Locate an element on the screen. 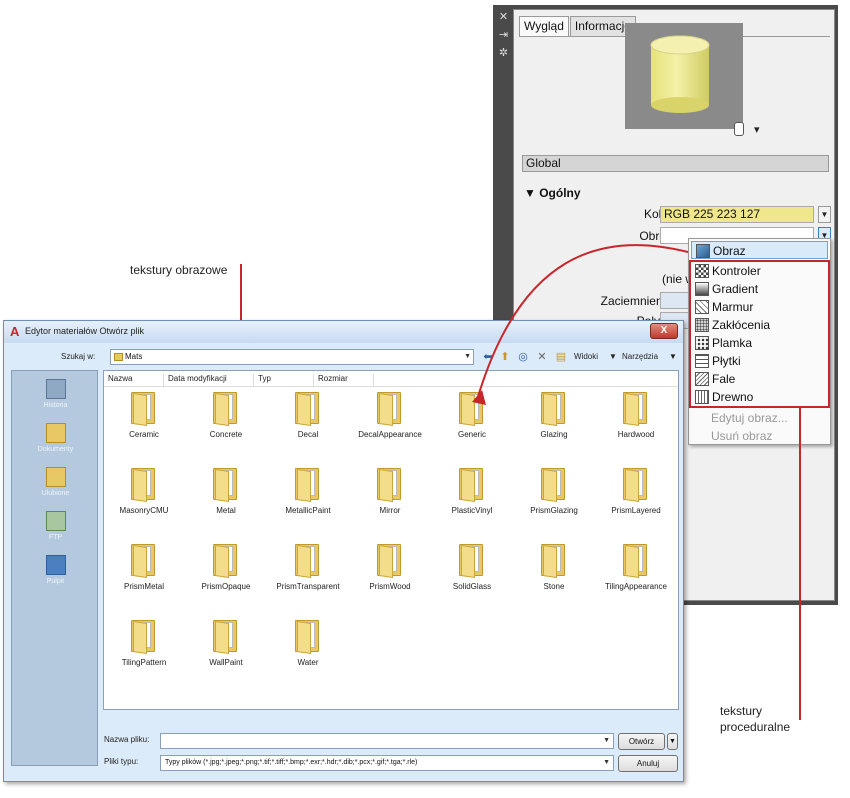 The height and width of the screenshot is (798, 850). close-icon: ✕ is located at coordinates (503, 17).